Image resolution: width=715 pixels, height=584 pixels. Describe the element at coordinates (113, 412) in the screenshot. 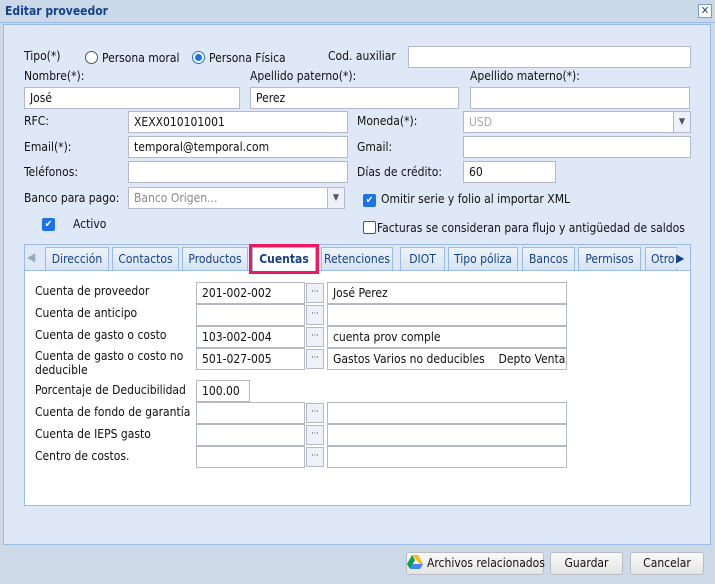

I see `cuenta-label: Cuenta de fondo de garantía` at that location.